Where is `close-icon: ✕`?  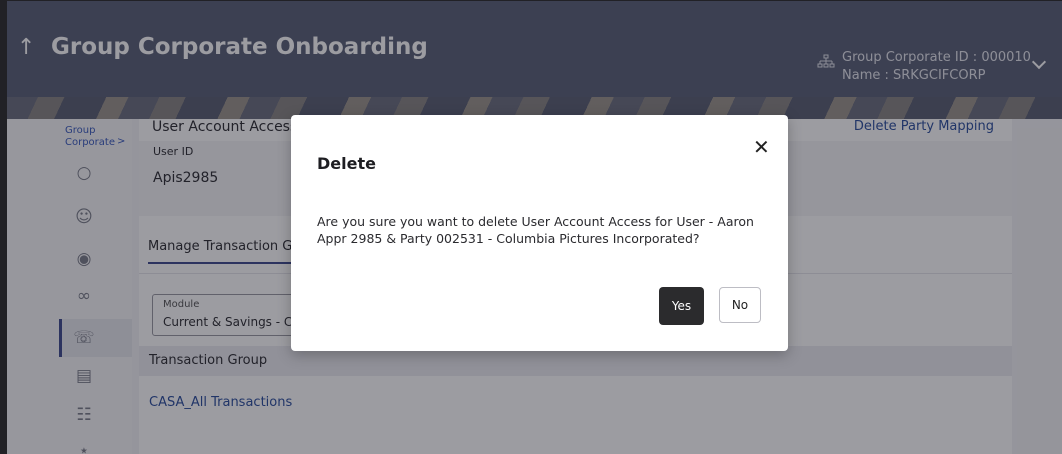 close-icon: ✕ is located at coordinates (761, 147).